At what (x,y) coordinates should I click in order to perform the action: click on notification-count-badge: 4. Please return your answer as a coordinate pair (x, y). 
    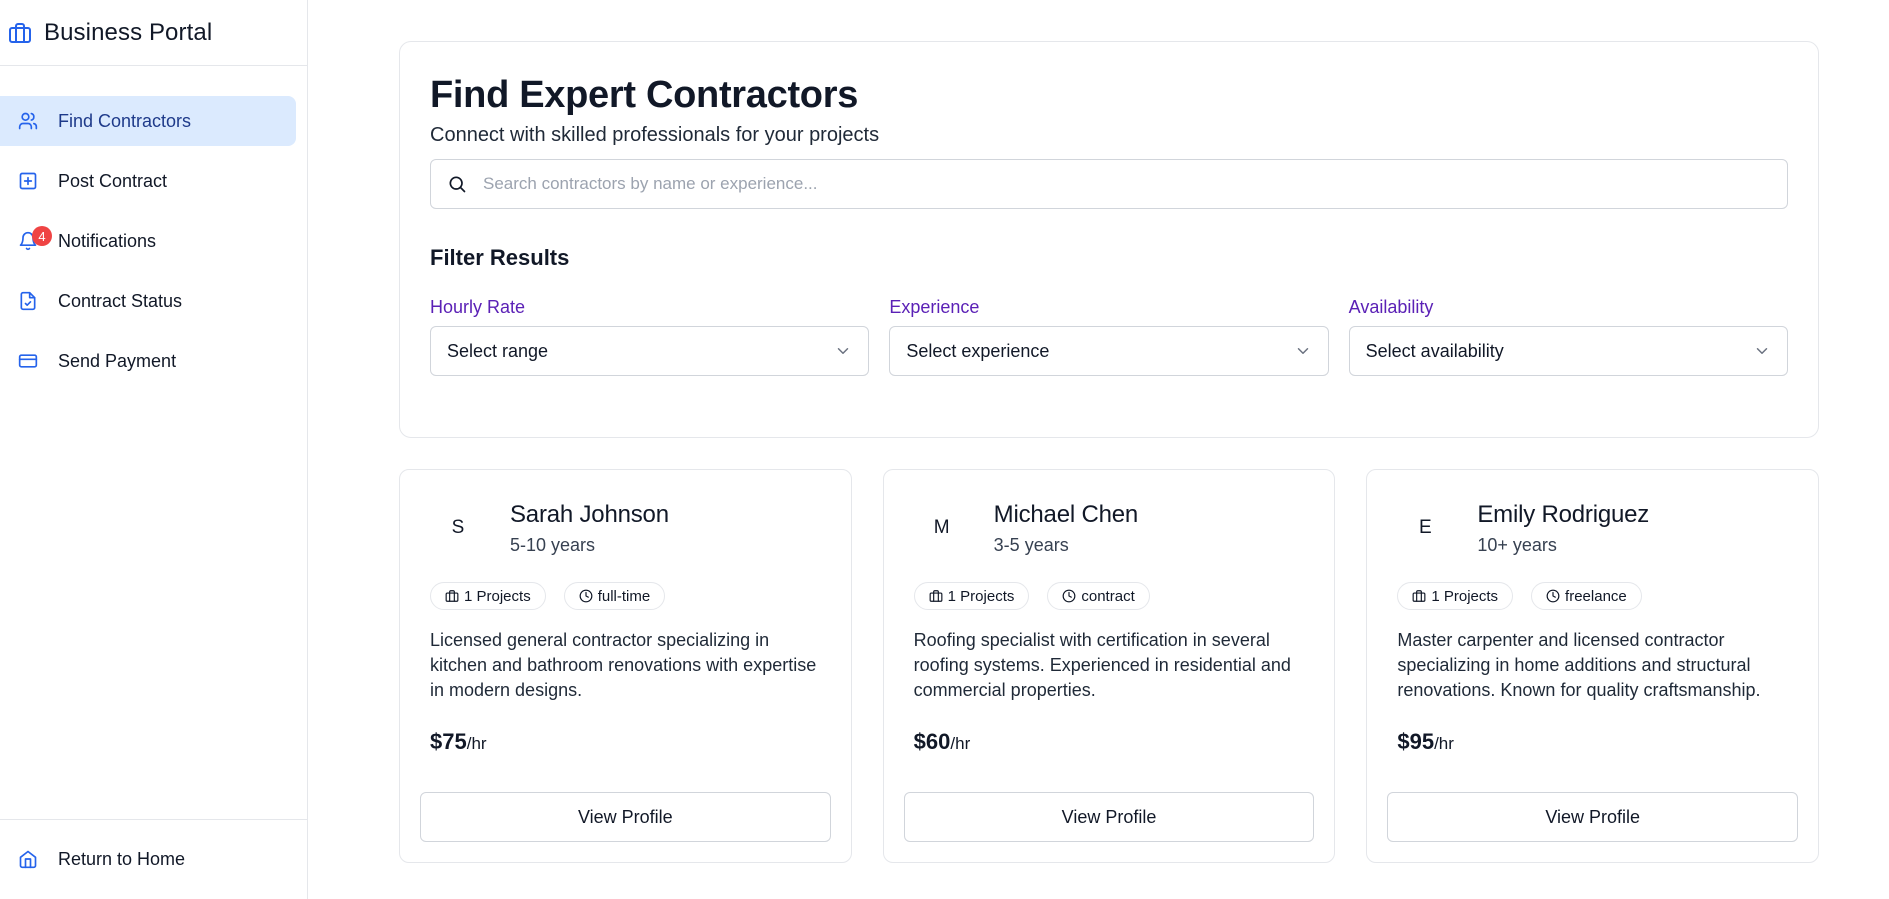
    Looking at the image, I should click on (42, 236).